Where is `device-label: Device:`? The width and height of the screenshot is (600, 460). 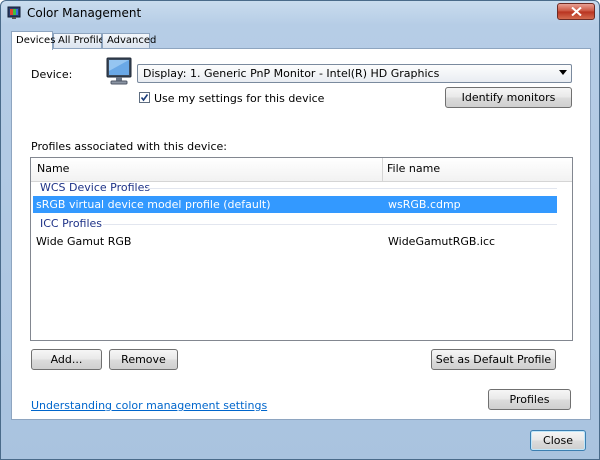 device-label: Device: is located at coordinates (52, 74).